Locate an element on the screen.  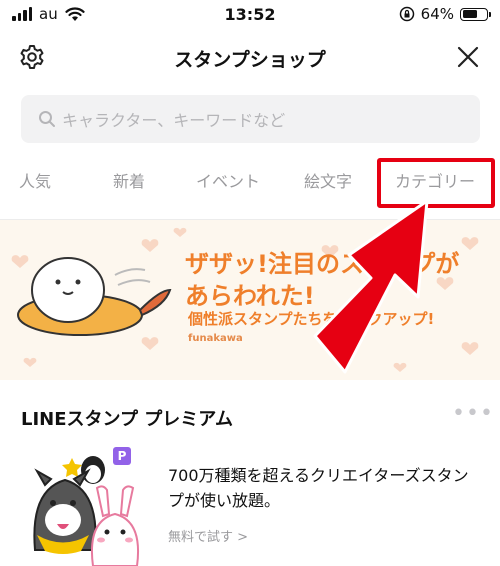
status-bar: au 13:52 64% is located at coordinates (250, 15).